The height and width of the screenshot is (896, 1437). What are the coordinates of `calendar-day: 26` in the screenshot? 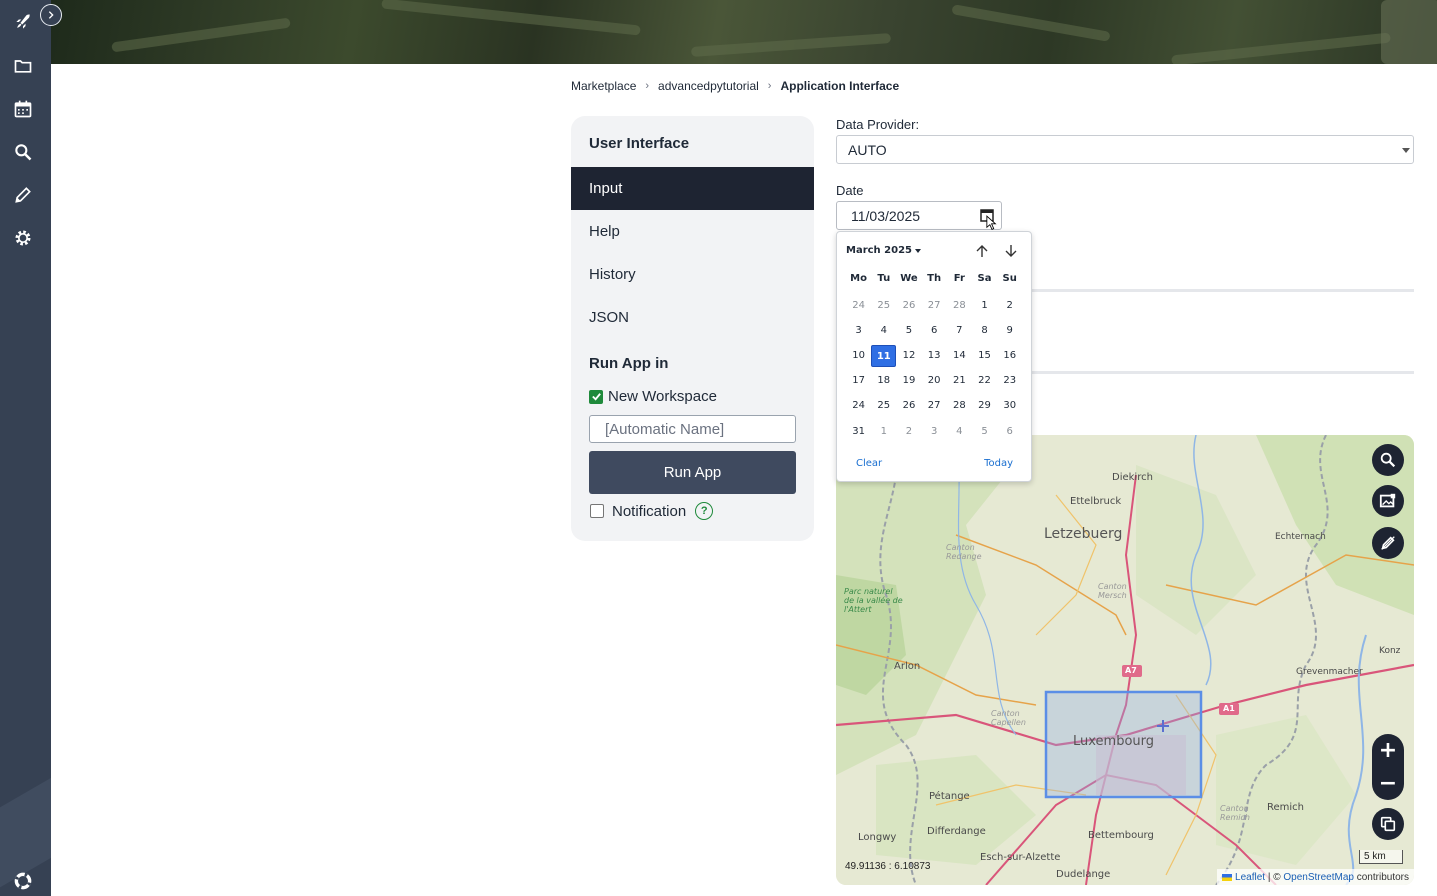 It's located at (908, 406).